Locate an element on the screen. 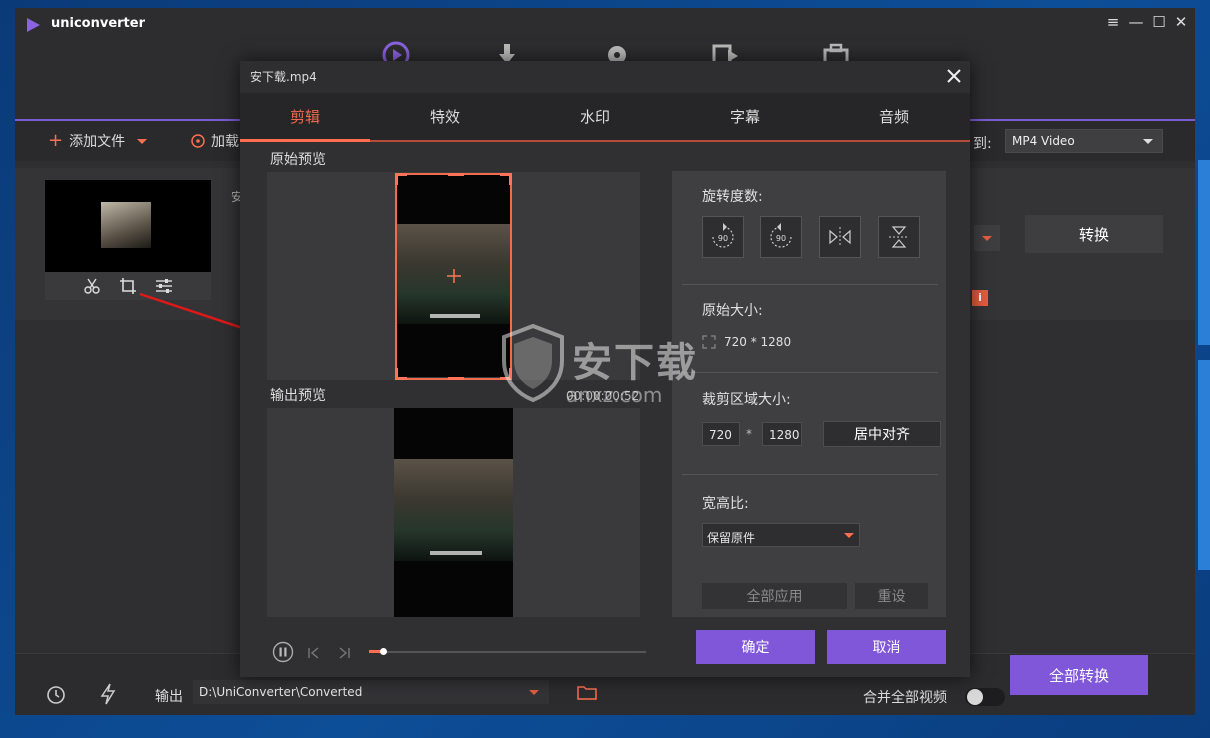 The width and height of the screenshot is (1210, 738). reset-button: 重设 is located at coordinates (891, 596).